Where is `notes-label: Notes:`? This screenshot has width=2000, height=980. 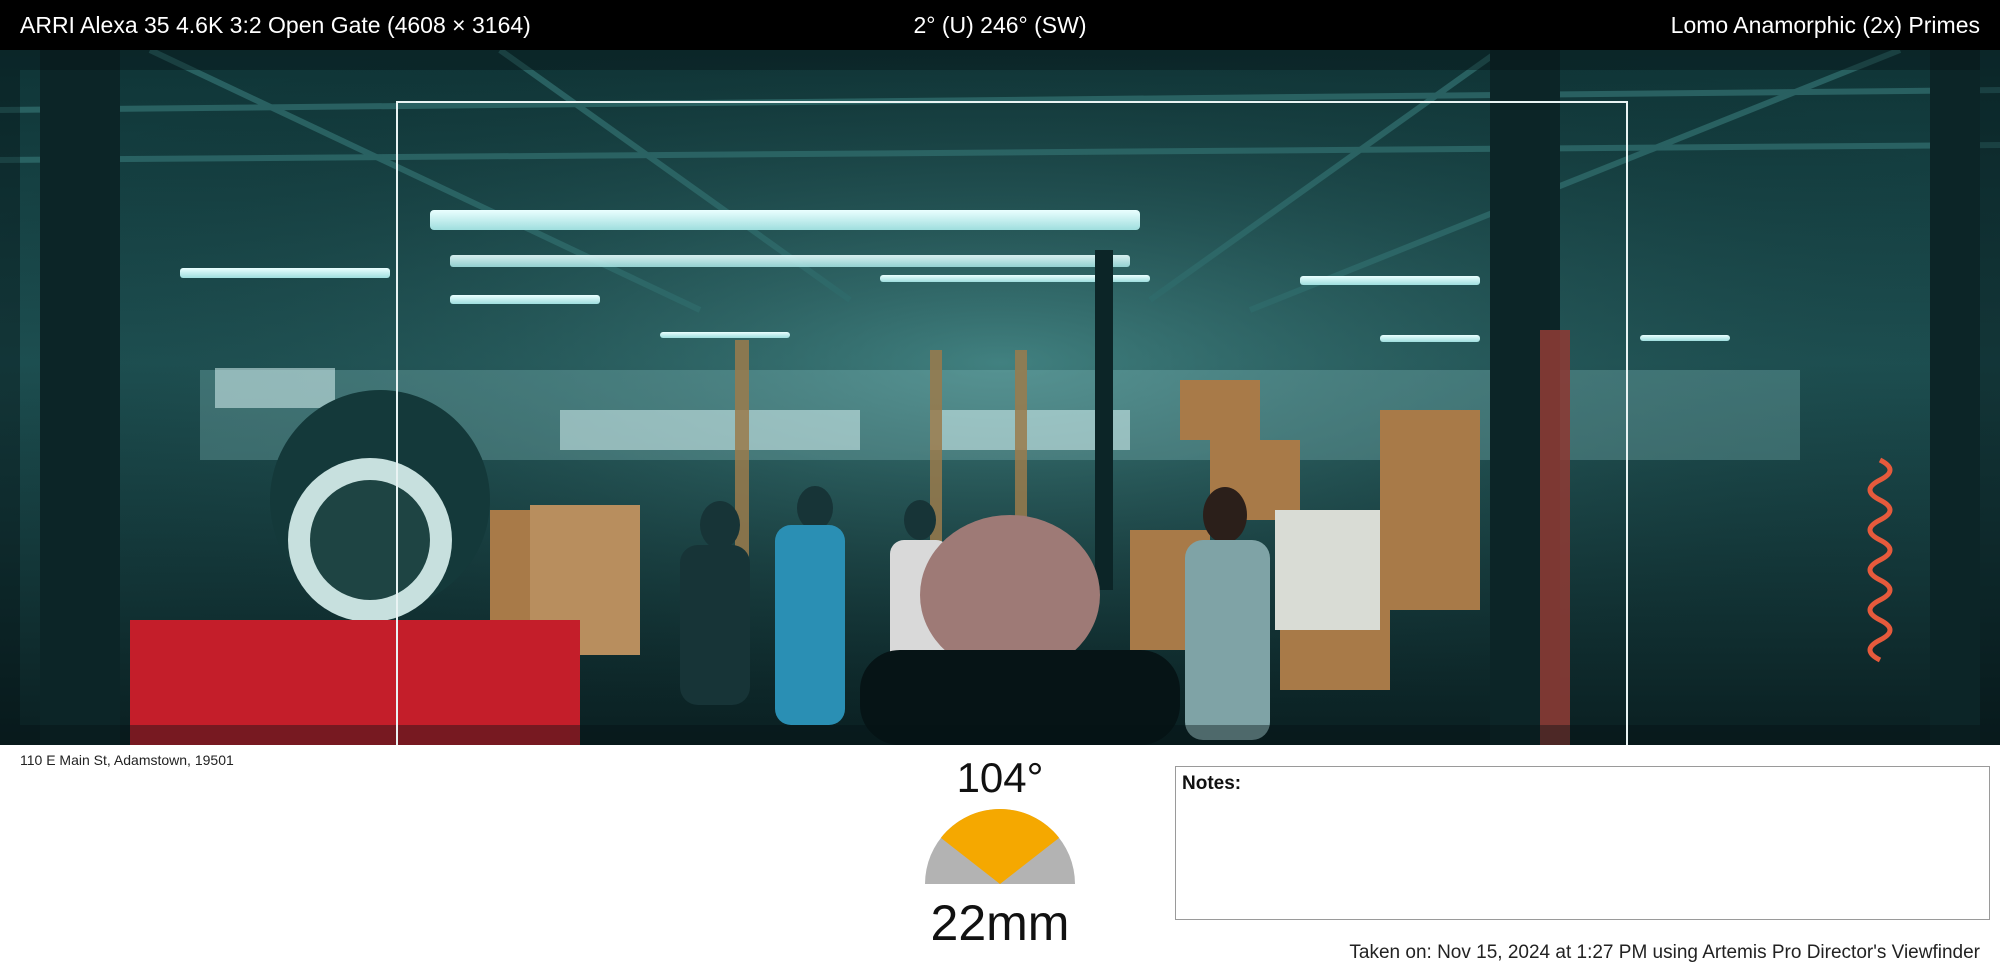 notes-label: Notes: is located at coordinates (1212, 783).